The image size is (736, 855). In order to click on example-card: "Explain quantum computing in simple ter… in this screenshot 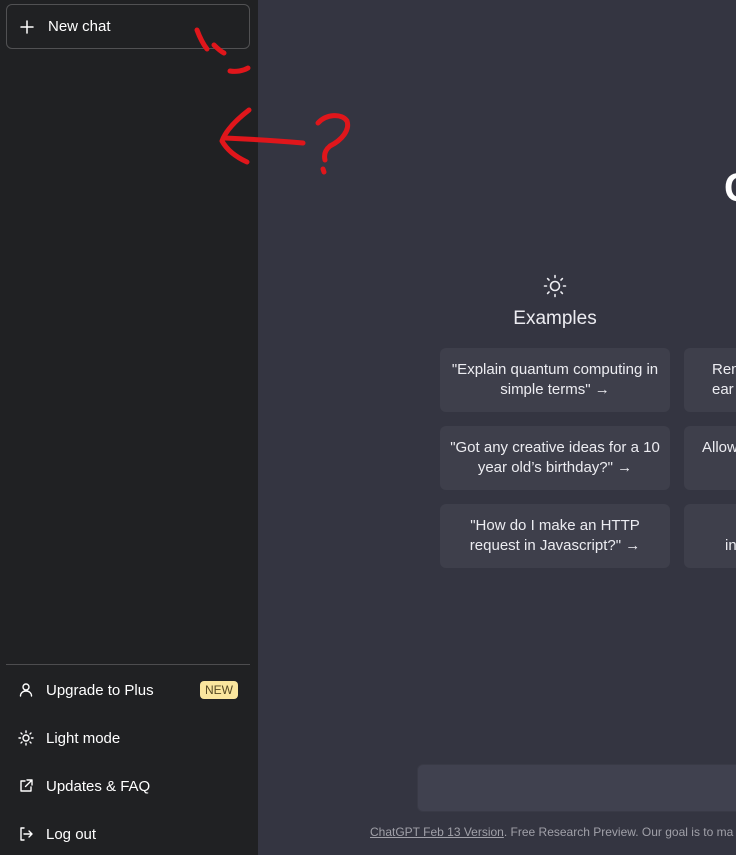, I will do `click(555, 380)`.